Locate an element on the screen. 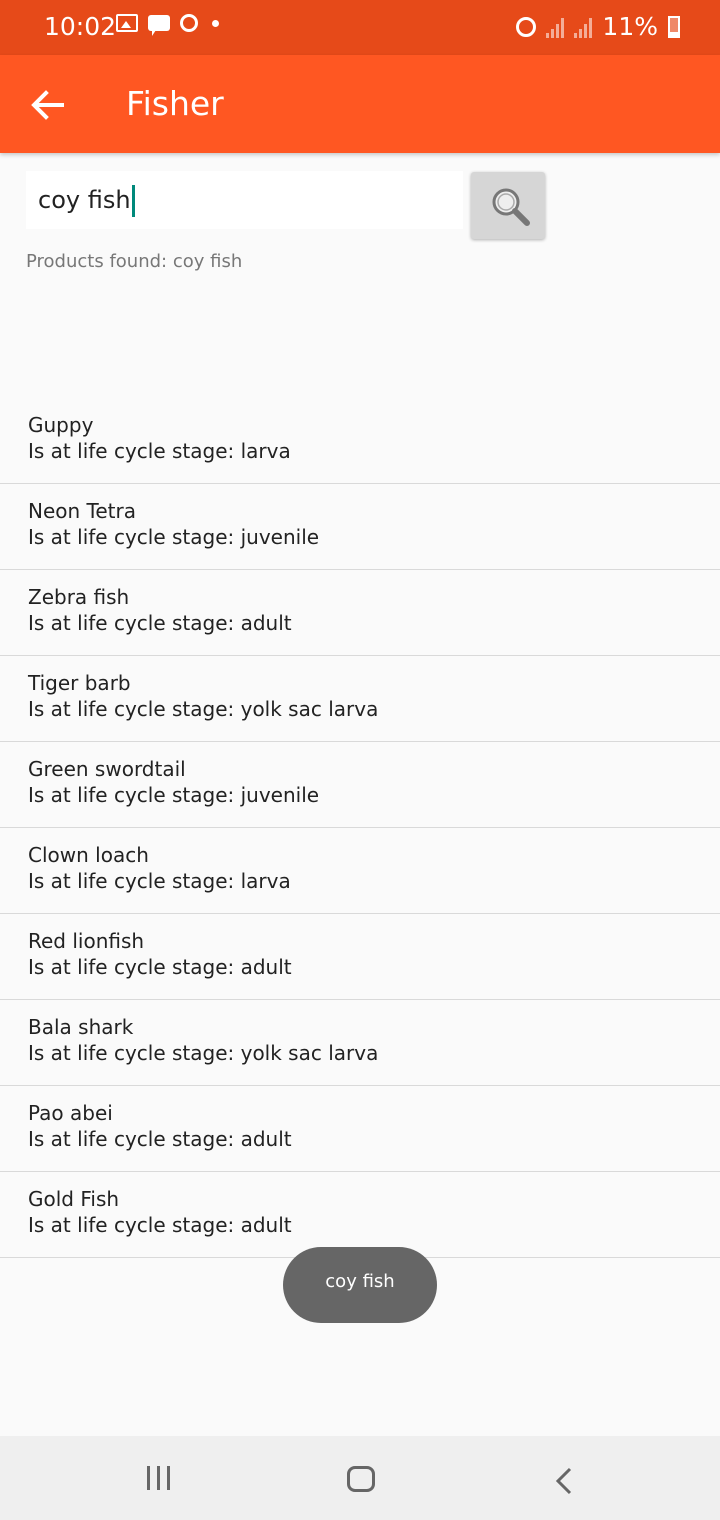 The image size is (720, 1520). arrow-left-icon is located at coordinates (47, 105).